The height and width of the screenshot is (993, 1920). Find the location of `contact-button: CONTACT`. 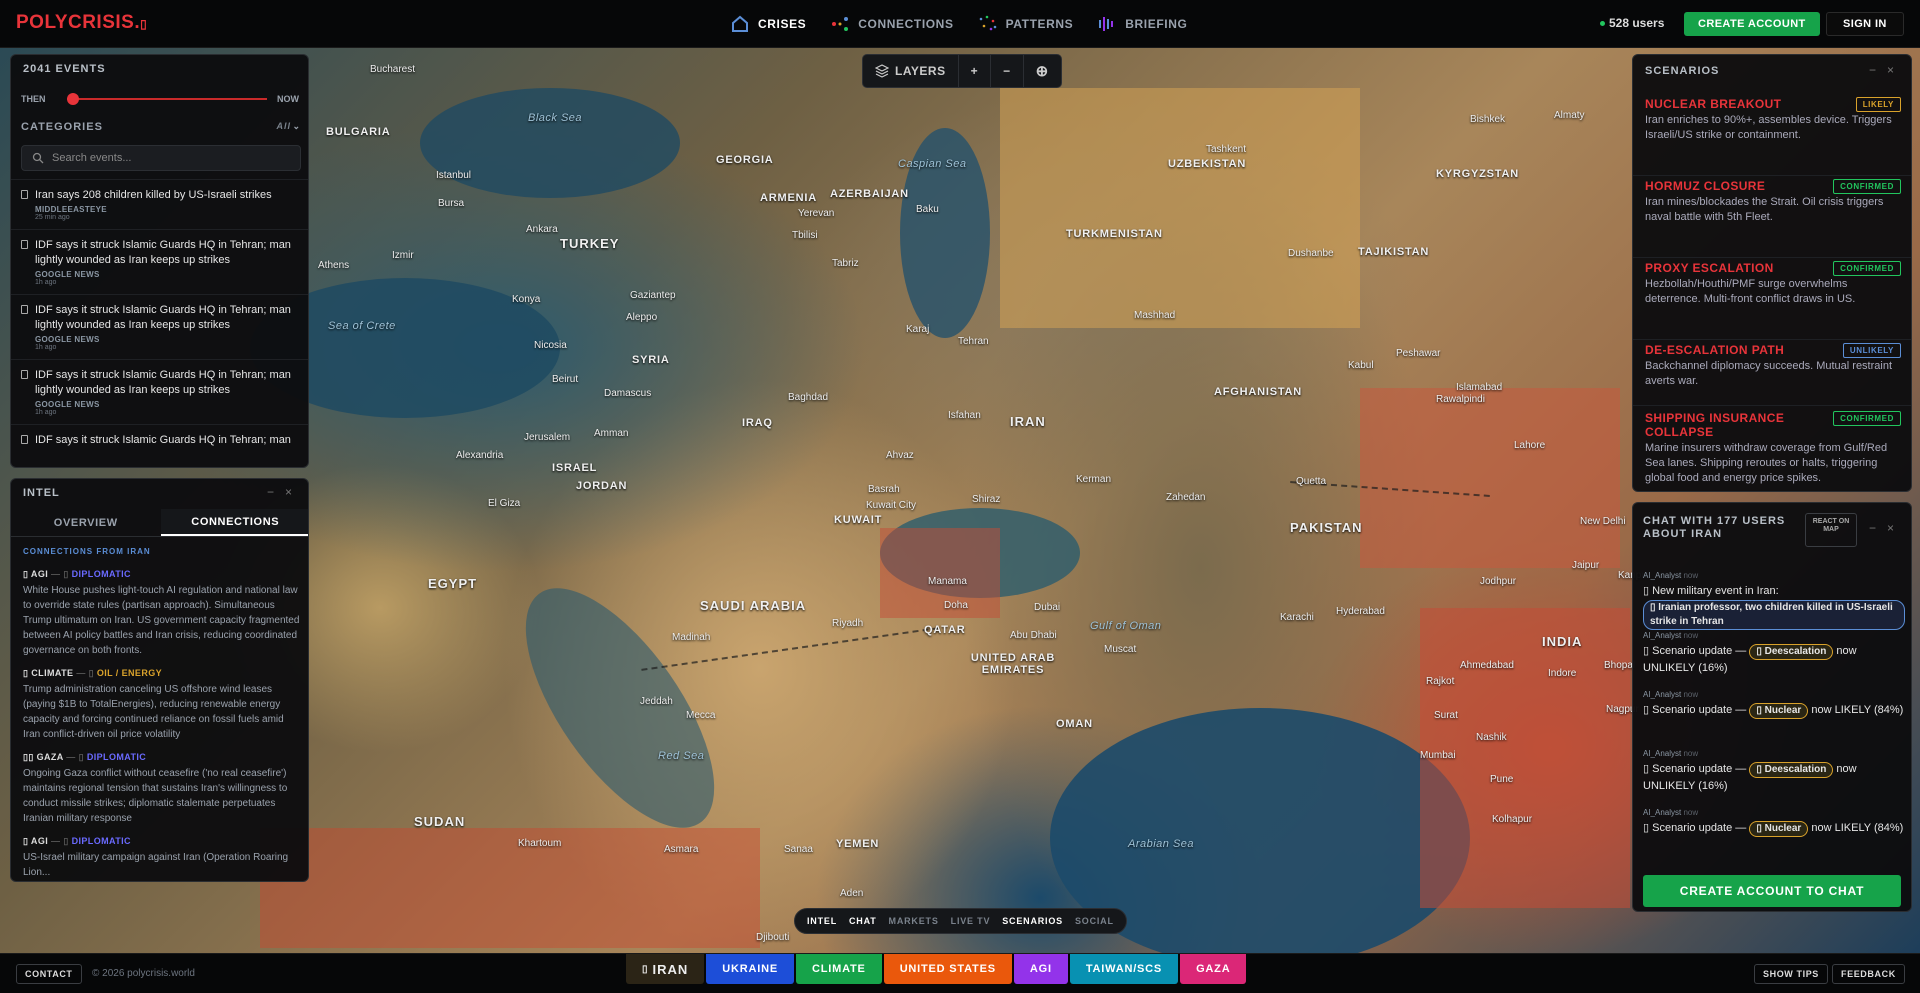

contact-button: CONTACT is located at coordinates (49, 974).